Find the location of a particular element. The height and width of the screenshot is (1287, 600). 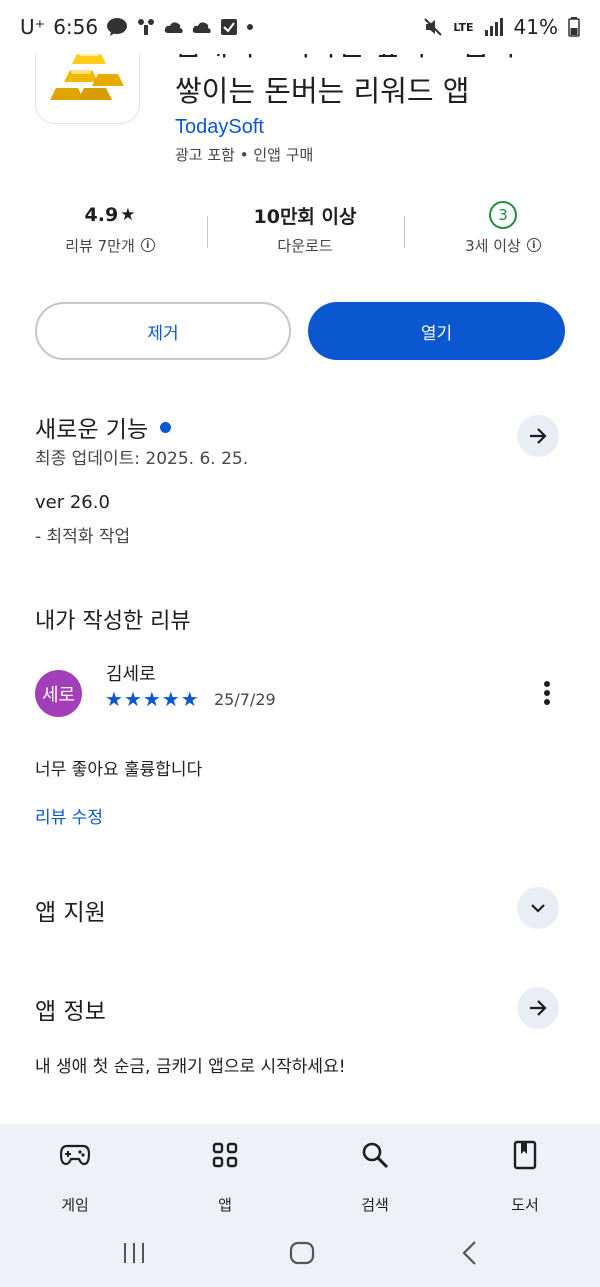

chevron-down-icon is located at coordinates (538, 908).